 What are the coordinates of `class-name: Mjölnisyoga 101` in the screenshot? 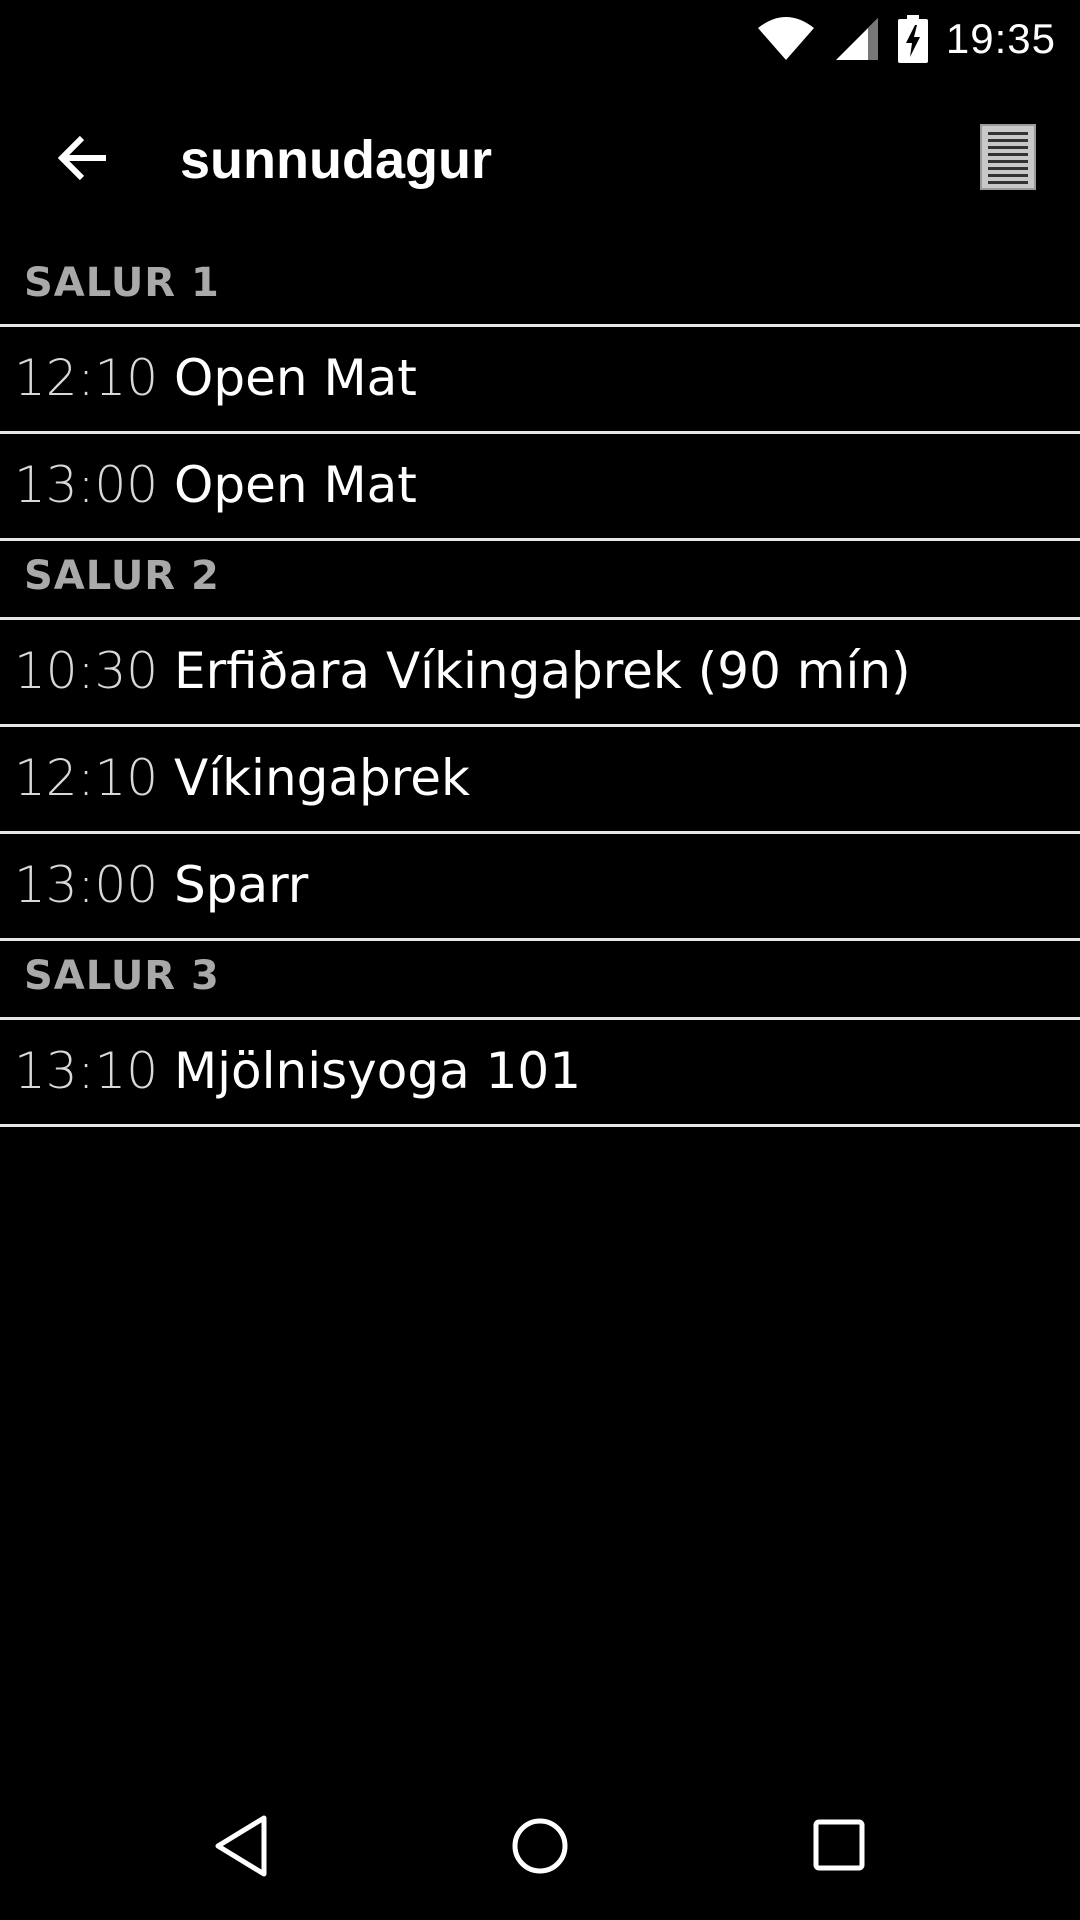 It's located at (378, 1071).